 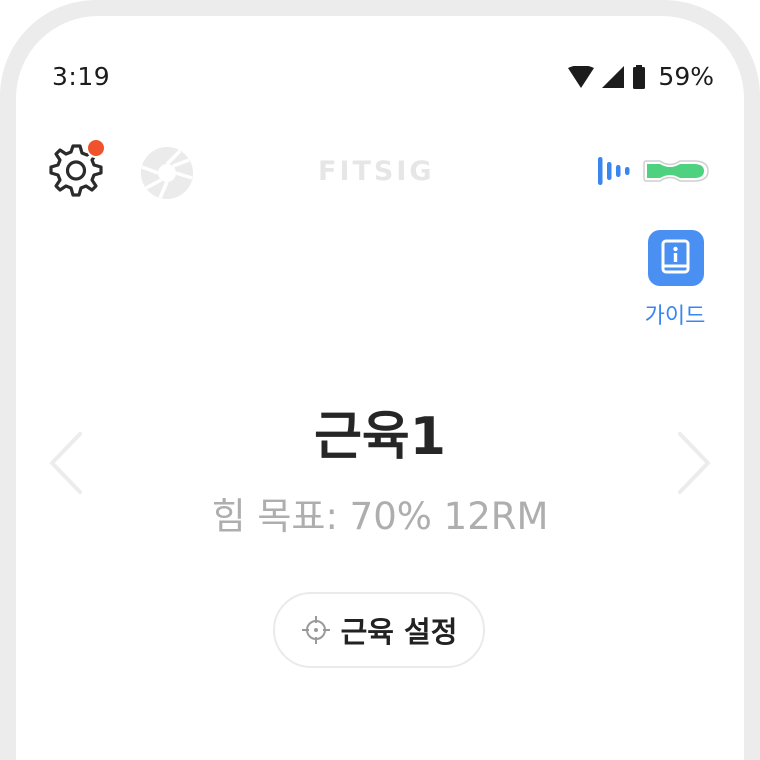 What do you see at coordinates (676, 171) in the screenshot?
I see `muscle-sensor-icon` at bounding box center [676, 171].